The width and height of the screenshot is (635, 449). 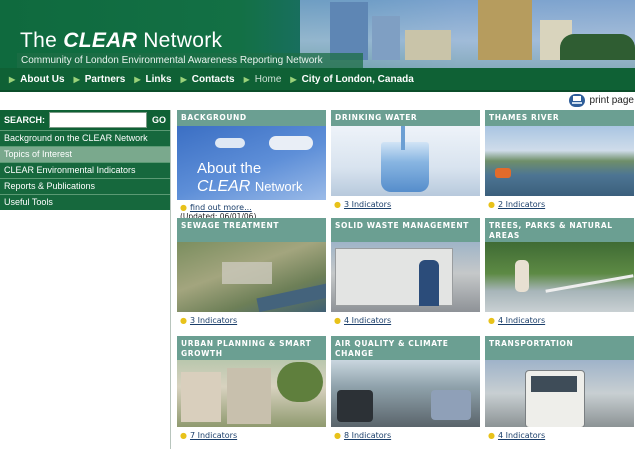 What do you see at coordinates (554, 384) in the screenshot?
I see `bus-window` at bounding box center [554, 384].